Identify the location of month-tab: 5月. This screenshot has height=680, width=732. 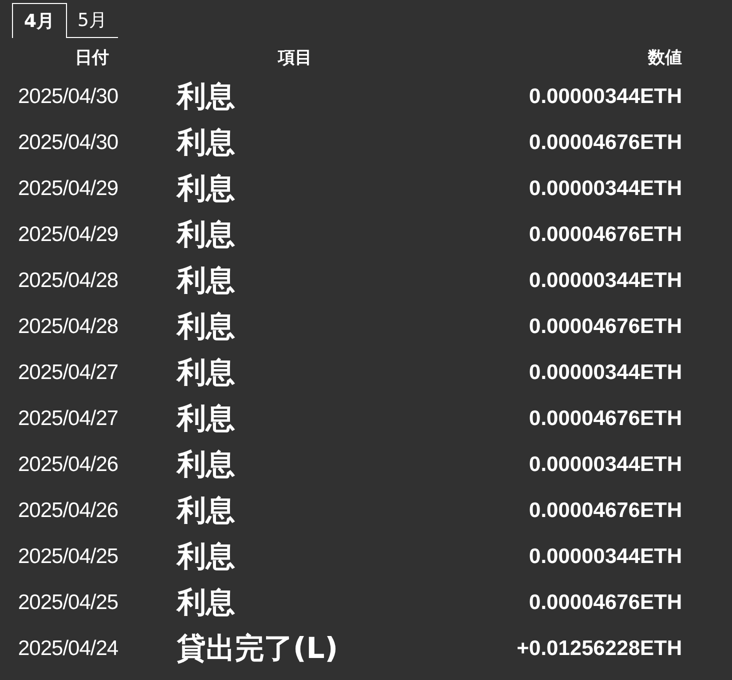
(92, 20).